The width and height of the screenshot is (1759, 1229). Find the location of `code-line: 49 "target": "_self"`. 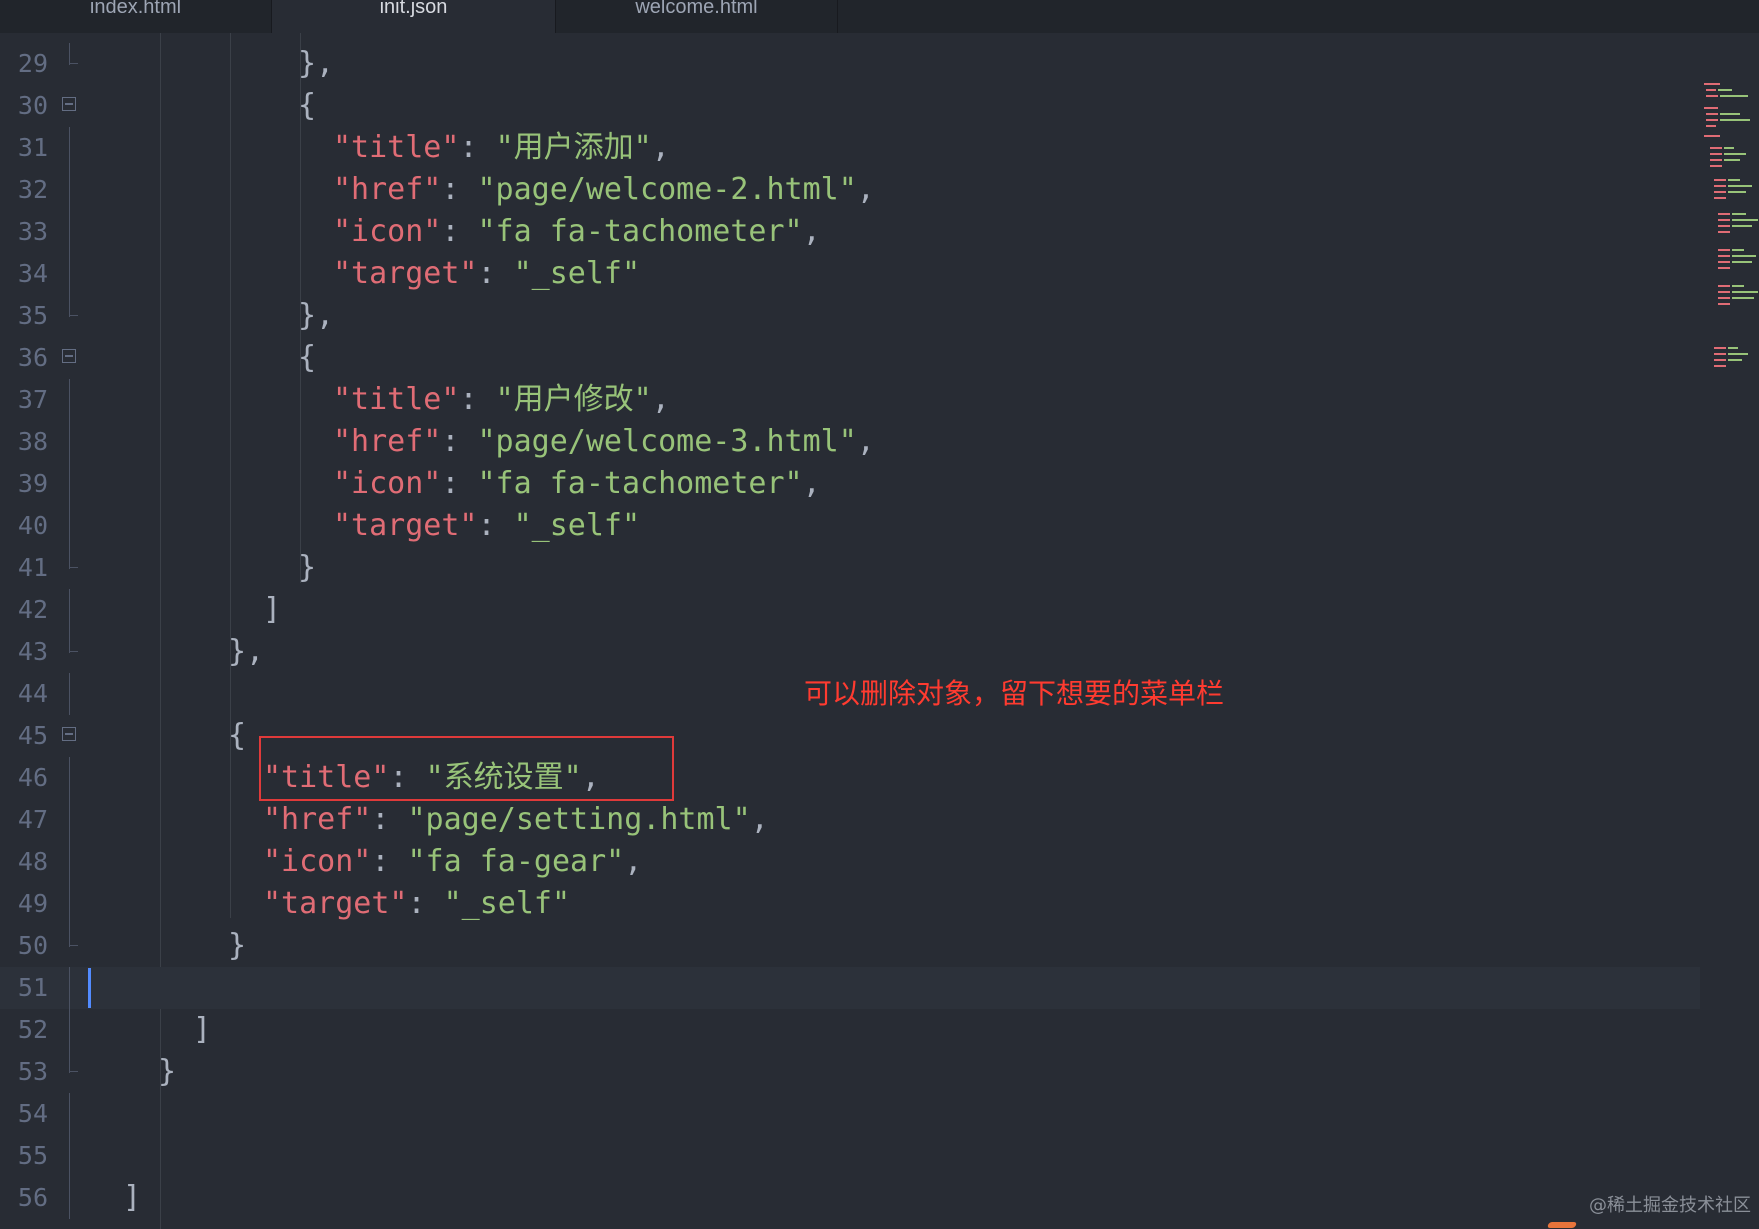

code-line: 49 "target": "_self" is located at coordinates (850, 904).